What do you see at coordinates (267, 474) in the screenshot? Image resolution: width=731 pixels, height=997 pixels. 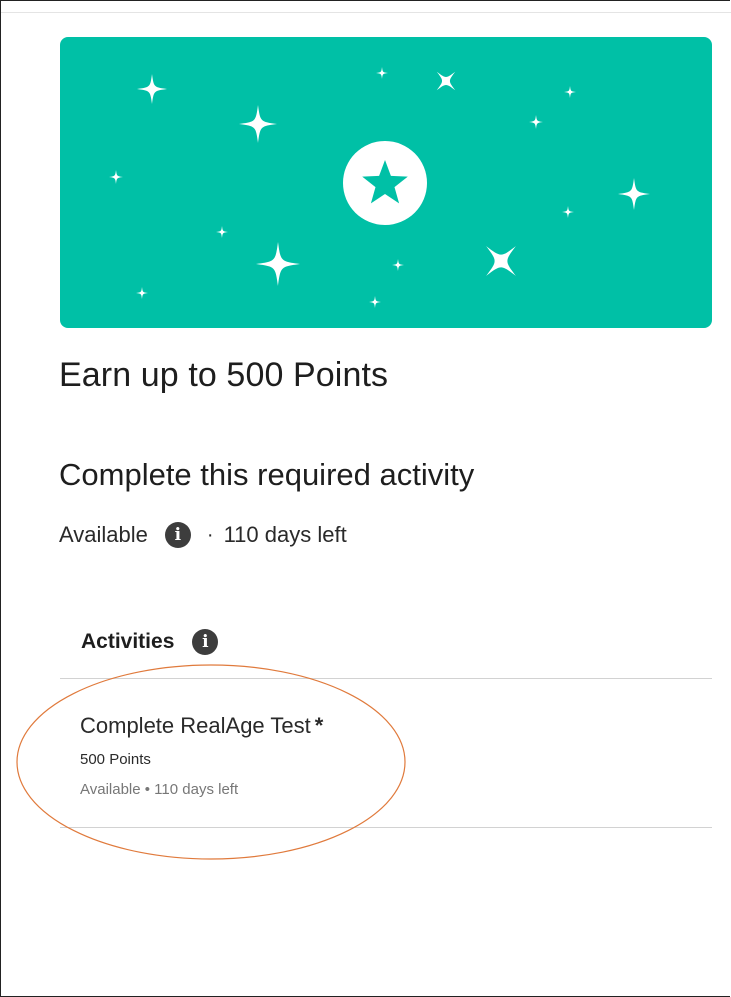 I see `required-activity-heading: Complete this required activity` at bounding box center [267, 474].